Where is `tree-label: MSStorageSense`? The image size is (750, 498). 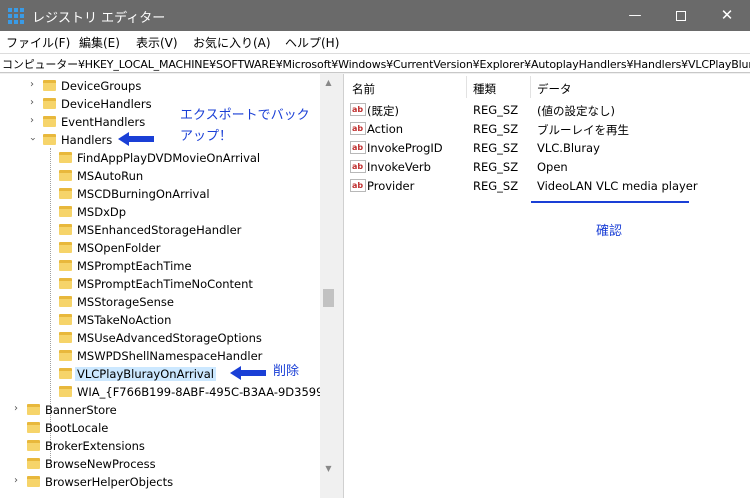 tree-label: MSStorageSense is located at coordinates (125, 302).